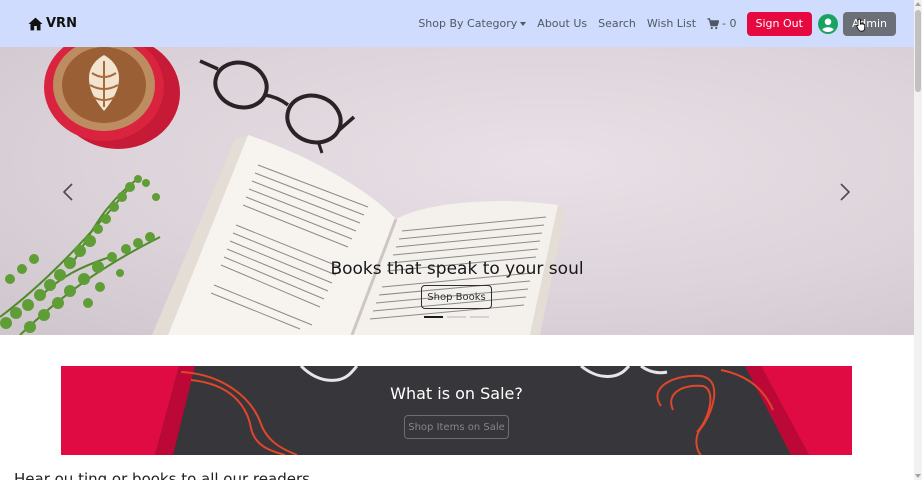 Image resolution: width=922 pixels, height=480 pixels. Describe the element at coordinates (671, 23) in the screenshot. I see `nav-wish-list: Wish List` at that location.